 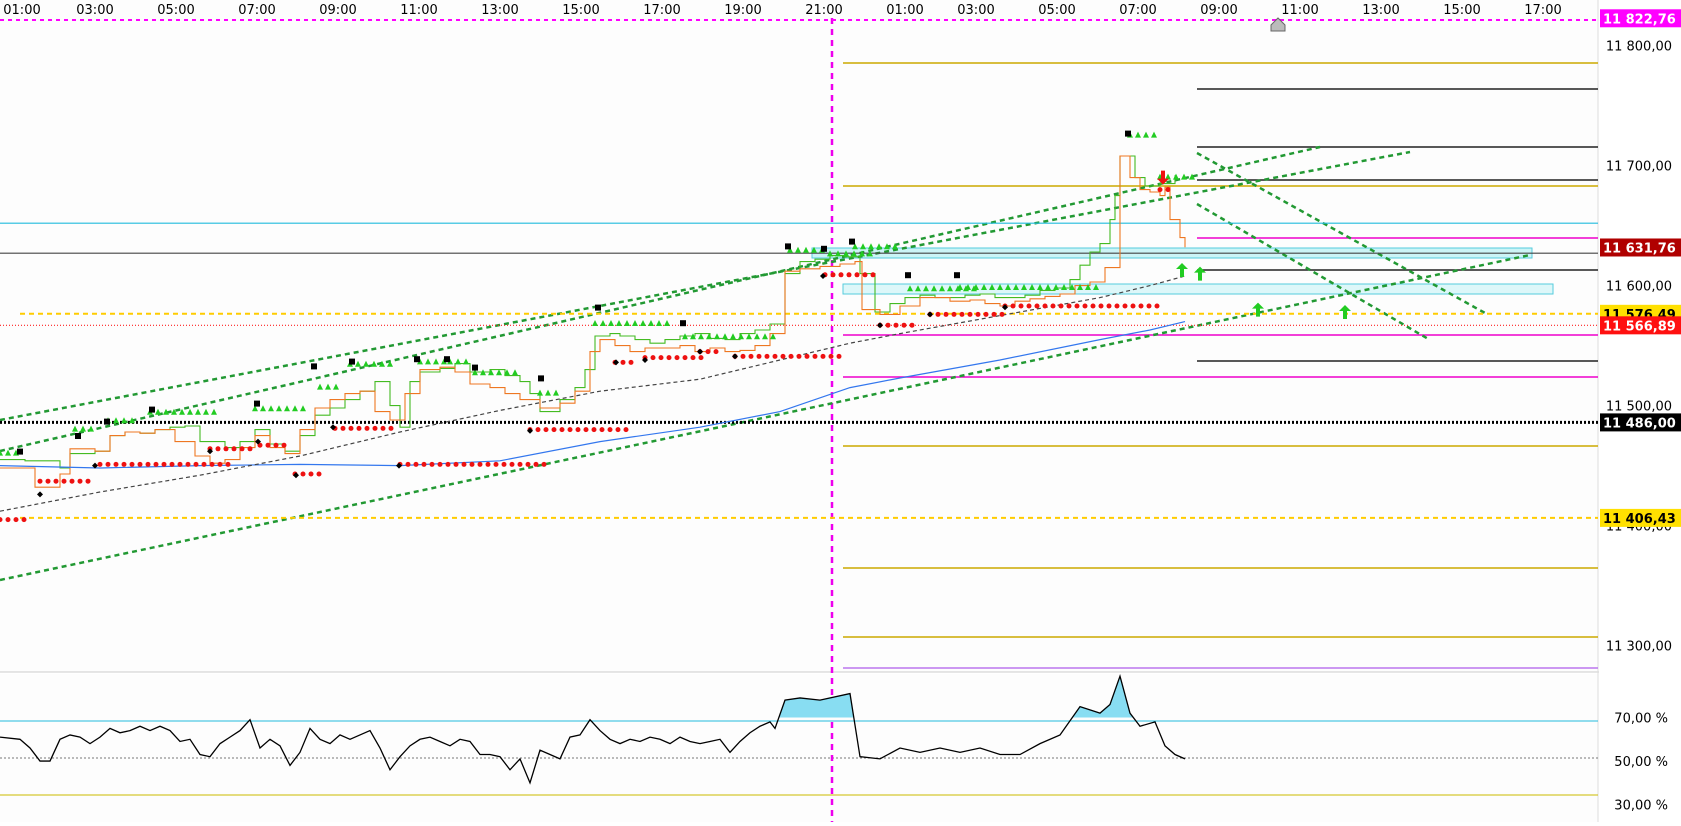 What do you see at coordinates (823, 10) in the screenshot?
I see `time-tick-label: 21:00` at bounding box center [823, 10].